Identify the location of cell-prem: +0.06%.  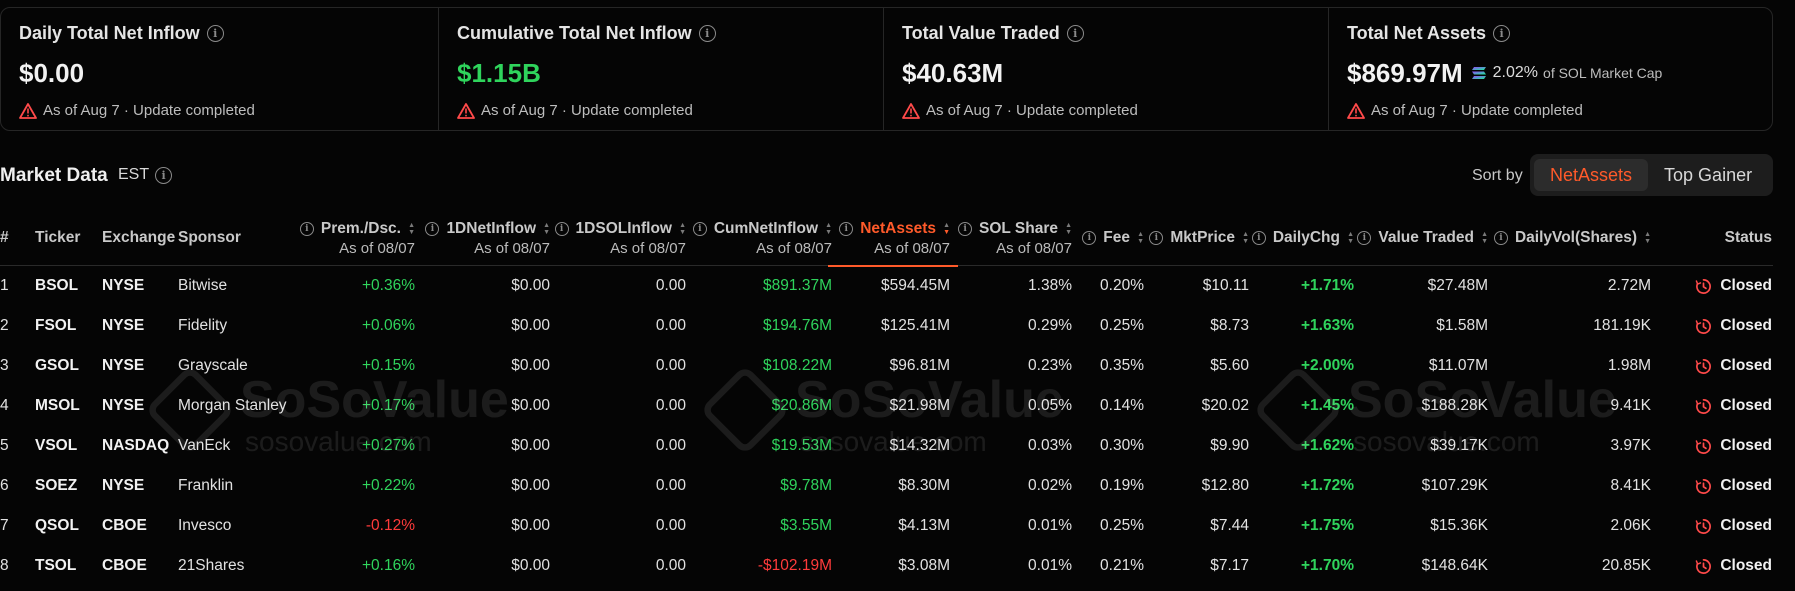
(388, 325).